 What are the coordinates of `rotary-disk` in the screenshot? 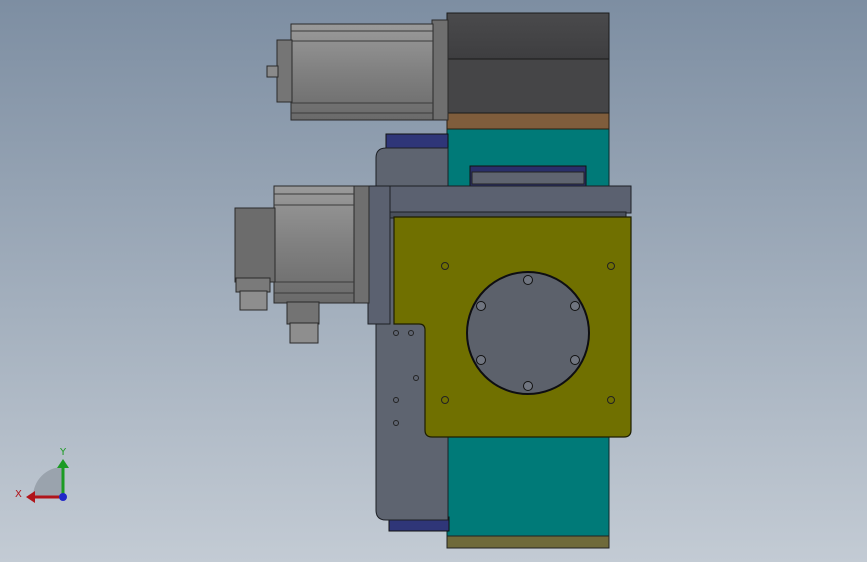 It's located at (528, 333).